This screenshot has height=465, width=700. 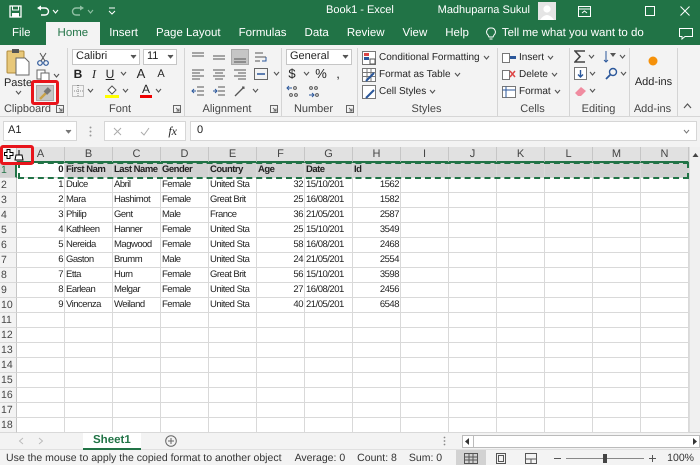 What do you see at coordinates (185, 155) in the screenshot?
I see `column-header: D` at bounding box center [185, 155].